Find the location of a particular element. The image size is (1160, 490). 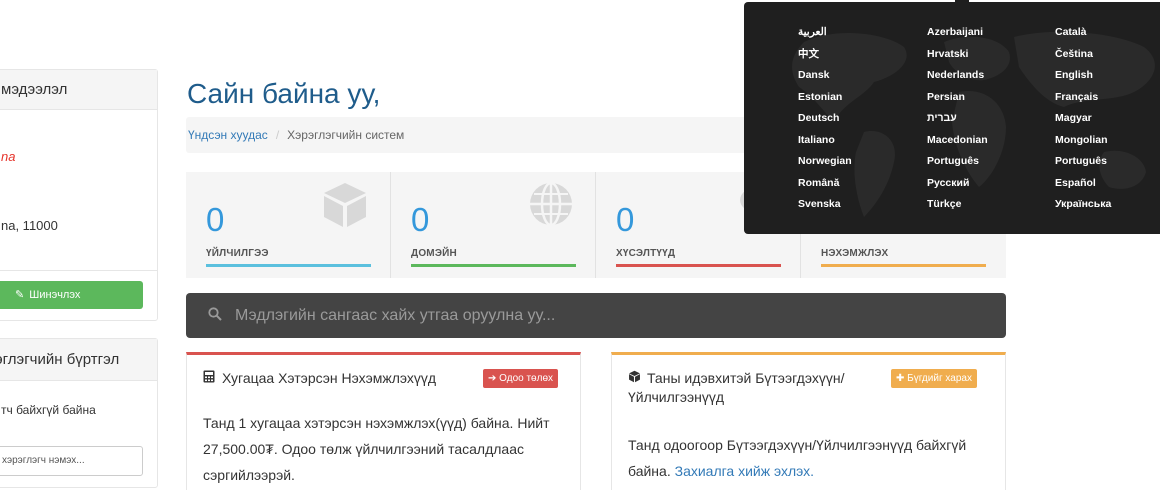

view-all-label: Бүгдийг харах is located at coordinates (939, 378).